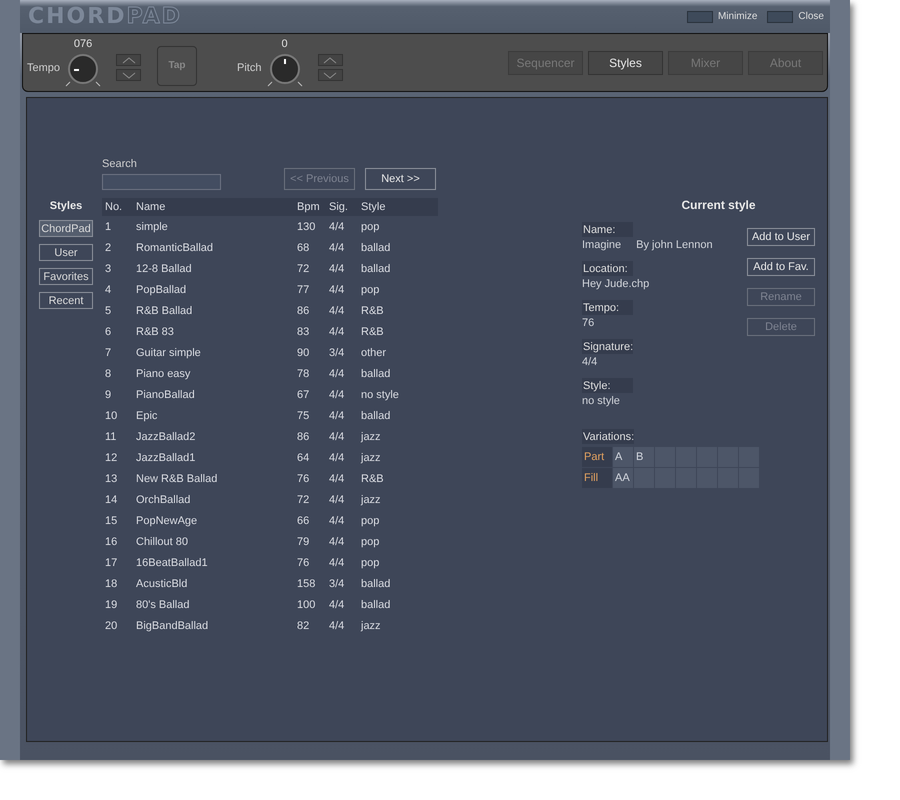  Describe the element at coordinates (303, 374) in the screenshot. I see `table-cell-text: 78` at that location.